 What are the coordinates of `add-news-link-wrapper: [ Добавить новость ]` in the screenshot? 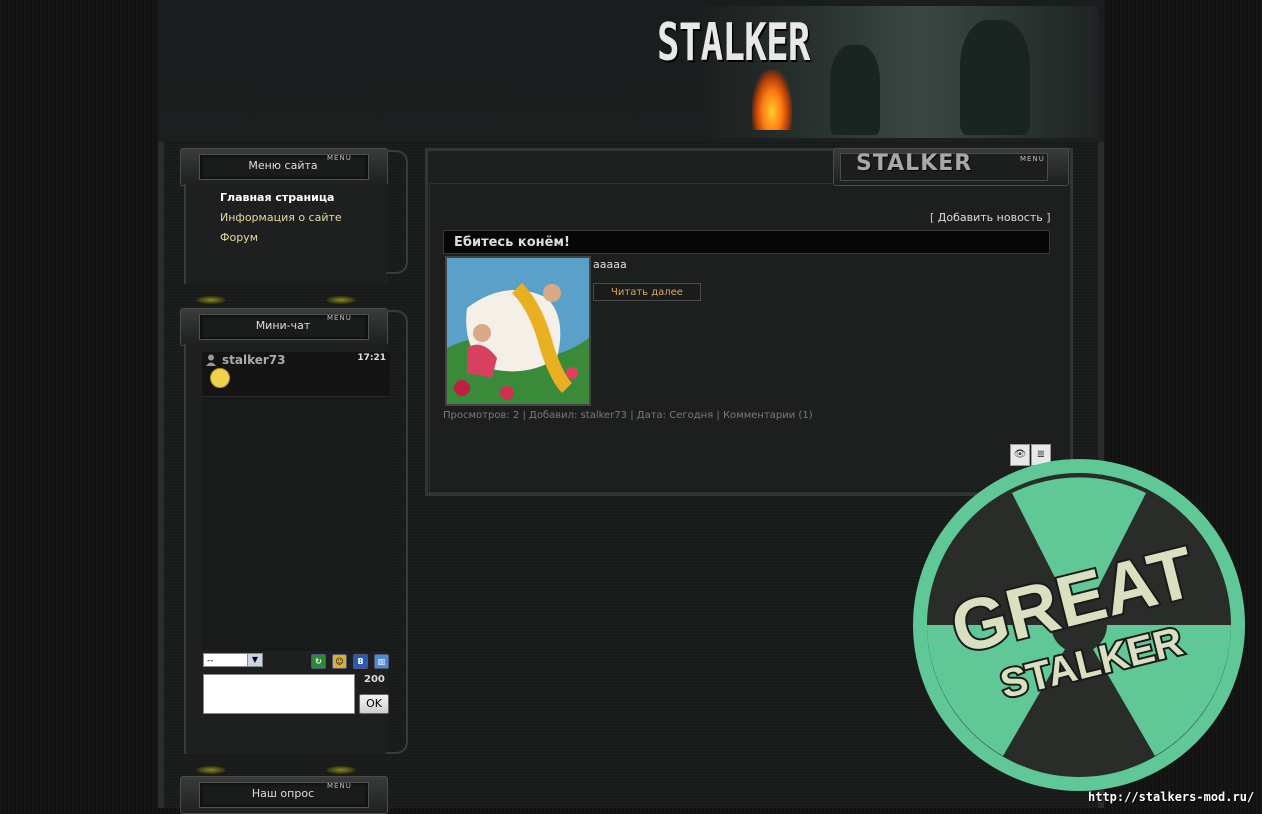 It's located at (990, 217).